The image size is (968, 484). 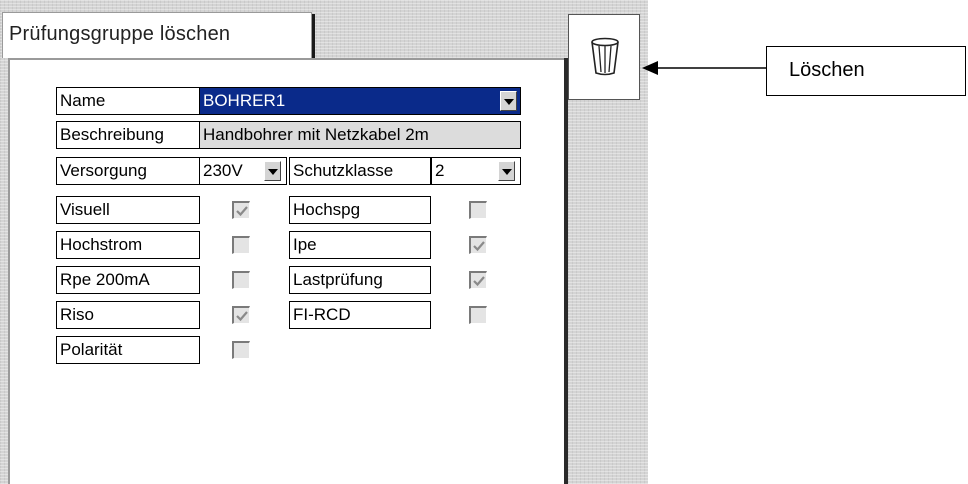 I want to click on supply-select: 230V, so click(x=243, y=171).